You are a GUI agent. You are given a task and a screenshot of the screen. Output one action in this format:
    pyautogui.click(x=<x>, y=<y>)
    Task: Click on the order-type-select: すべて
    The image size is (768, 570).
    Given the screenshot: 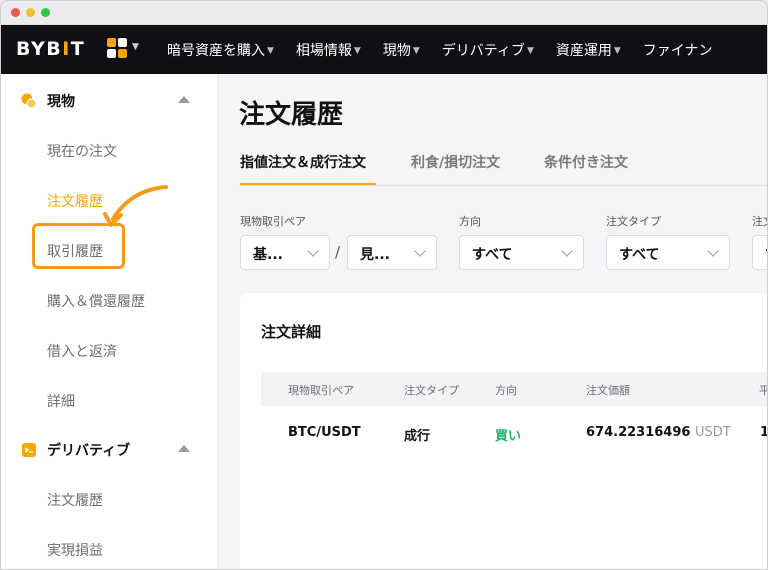 What is the action you would take?
    pyautogui.click(x=668, y=252)
    